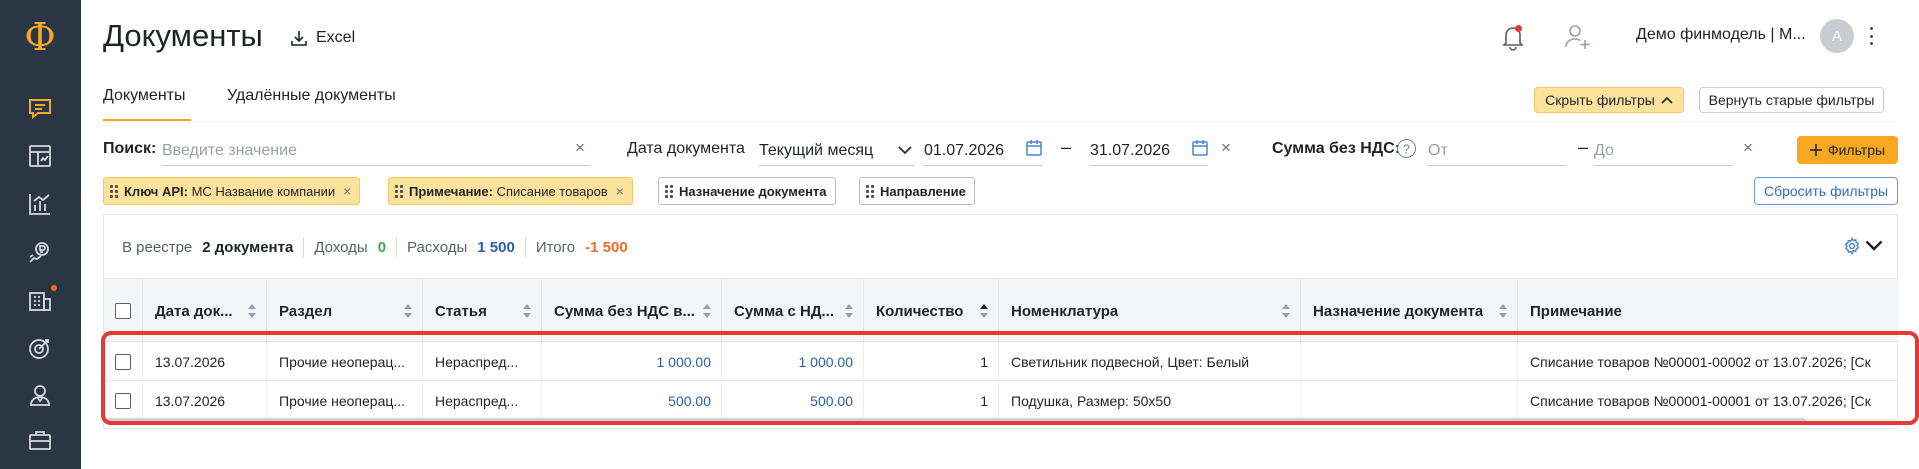 This screenshot has width=1919, height=469. Describe the element at coordinates (1518, 28) in the screenshot. I see `bell-badge` at that location.